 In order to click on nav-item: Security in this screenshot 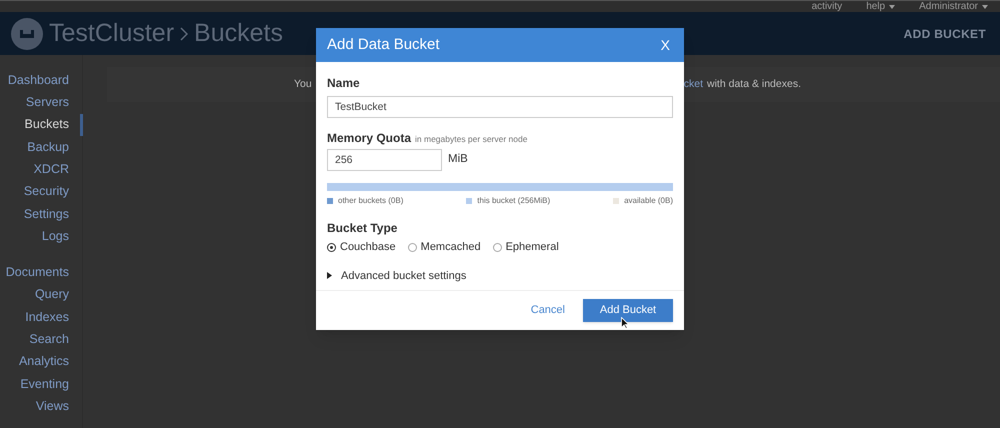, I will do `click(41, 191)`.